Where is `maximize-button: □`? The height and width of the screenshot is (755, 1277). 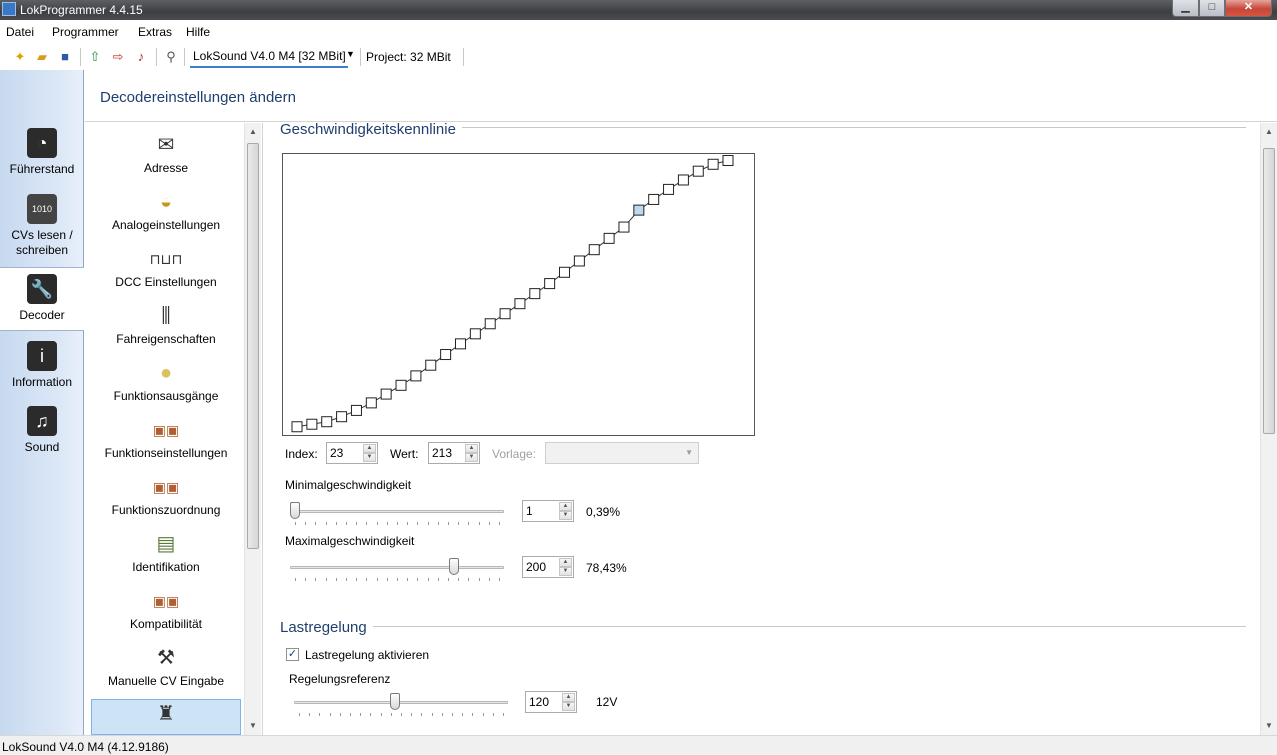 maximize-button: □ is located at coordinates (1212, 8).